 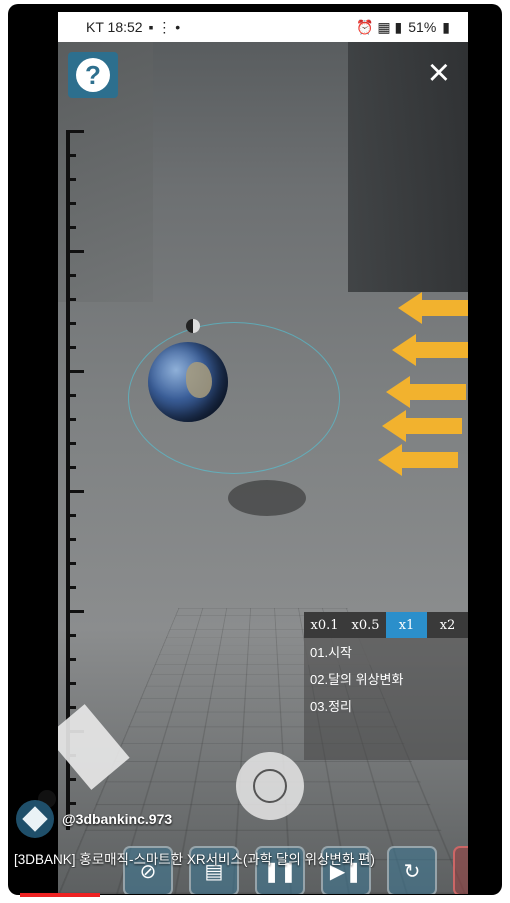 I want to click on capture-button, so click(x=270, y=786).